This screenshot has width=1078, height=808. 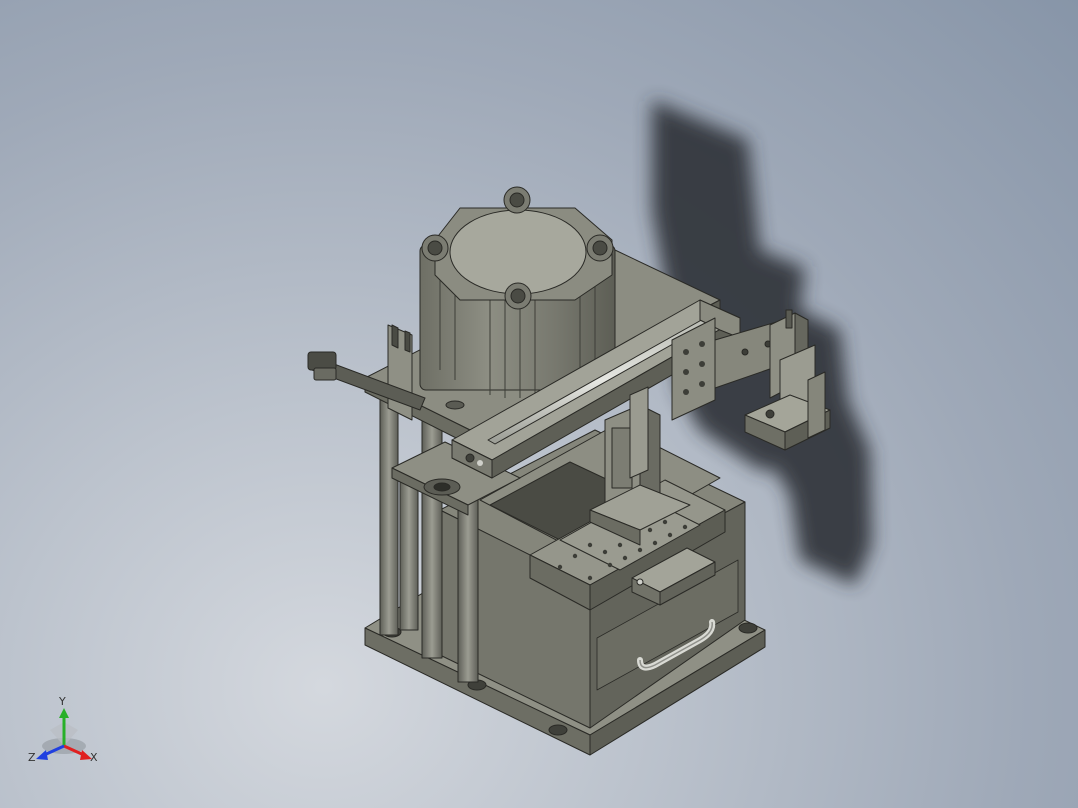 What do you see at coordinates (32, 757) in the screenshot?
I see `z-axis-label: Z` at bounding box center [32, 757].